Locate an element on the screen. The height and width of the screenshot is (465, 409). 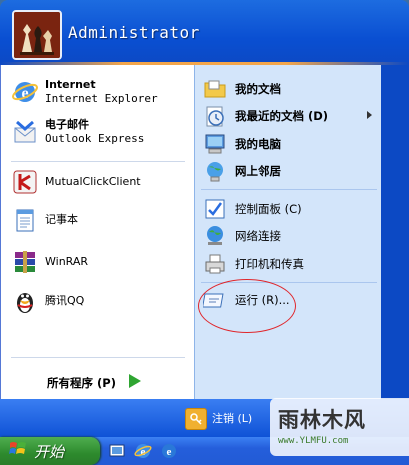
start-label: 开始 is located at coordinates (49, 451).